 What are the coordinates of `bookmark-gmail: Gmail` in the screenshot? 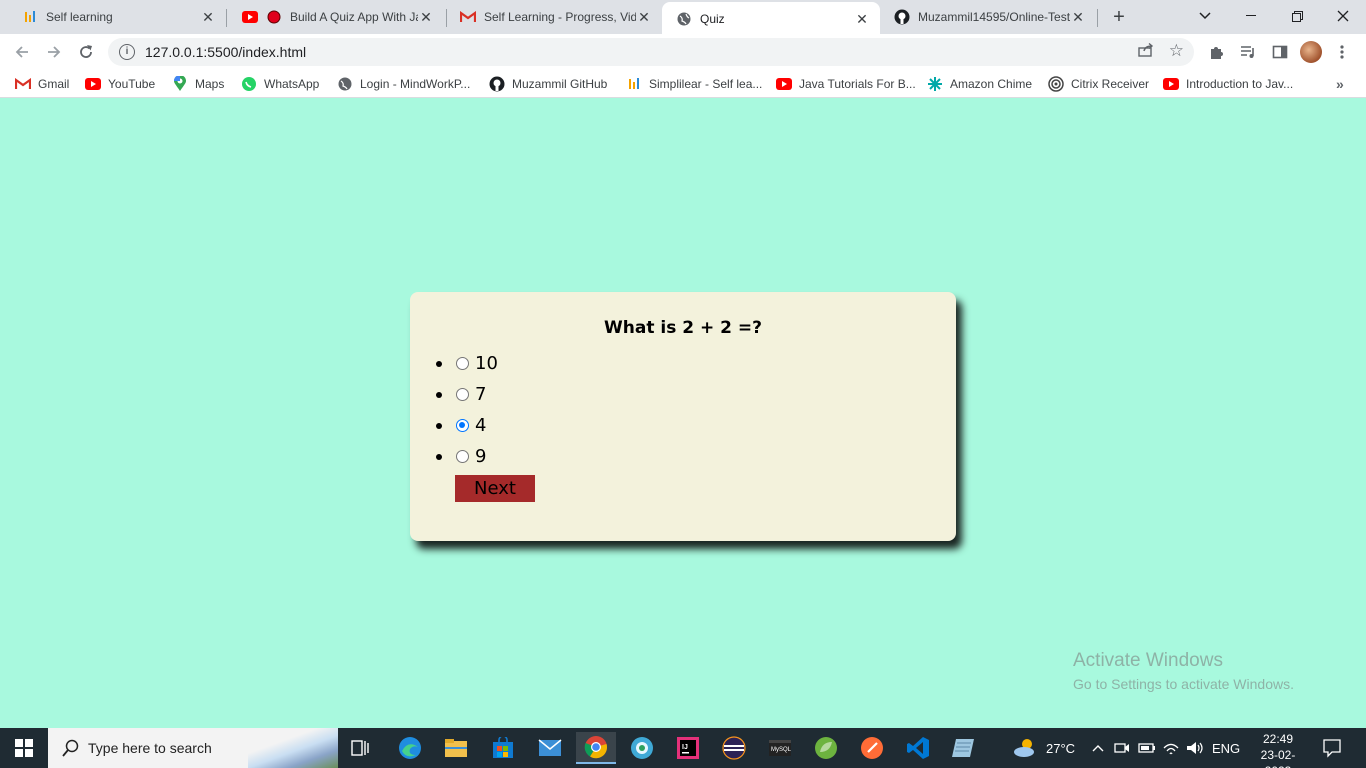 It's located at (42, 84).